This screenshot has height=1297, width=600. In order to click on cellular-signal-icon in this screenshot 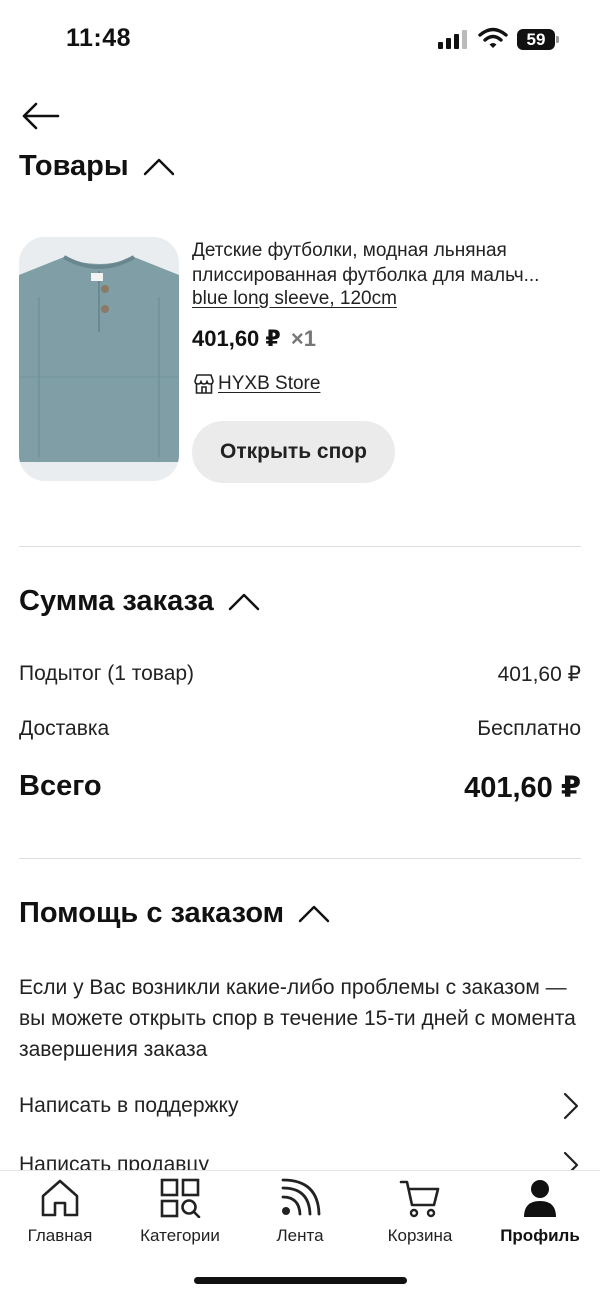, I will do `click(452, 39)`.